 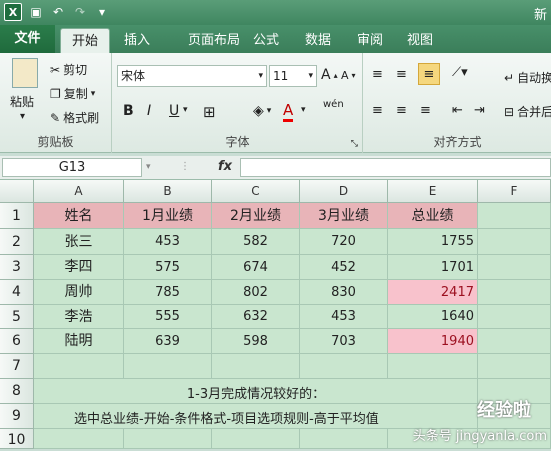 I want to click on column-header-a: A, so click(x=79, y=191).